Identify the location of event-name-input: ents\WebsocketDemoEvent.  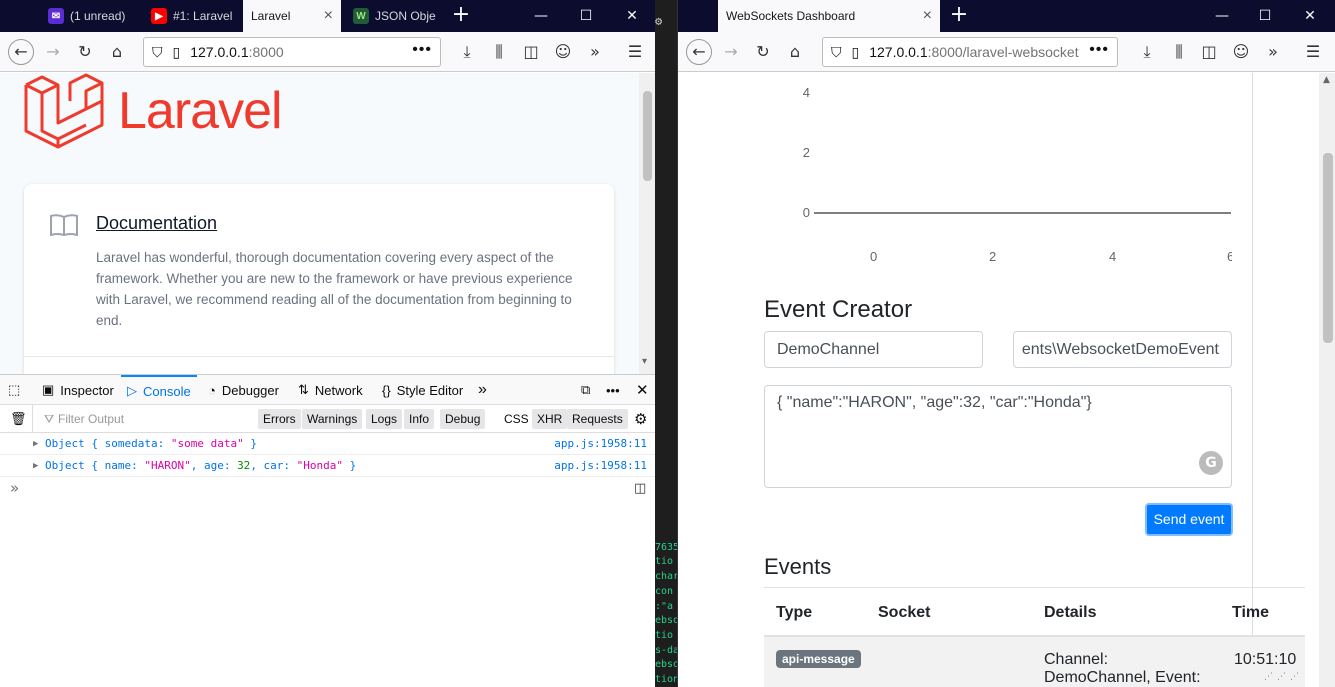
(1122, 349).